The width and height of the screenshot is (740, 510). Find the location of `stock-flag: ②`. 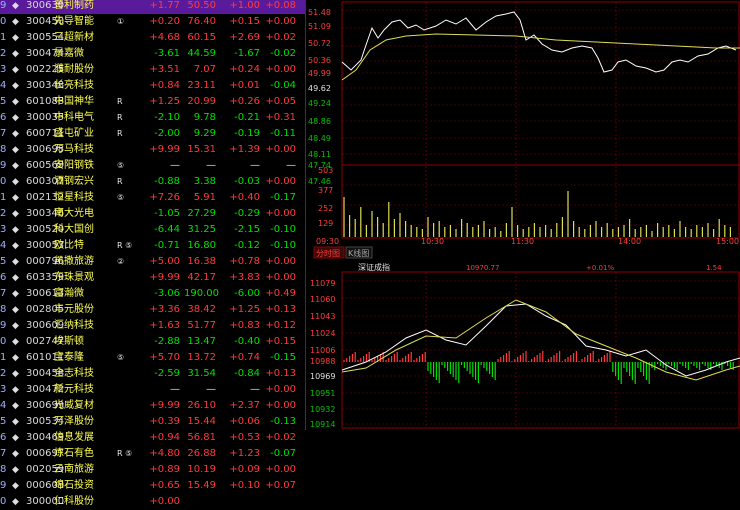

stock-flag: ② is located at coordinates (121, 261).